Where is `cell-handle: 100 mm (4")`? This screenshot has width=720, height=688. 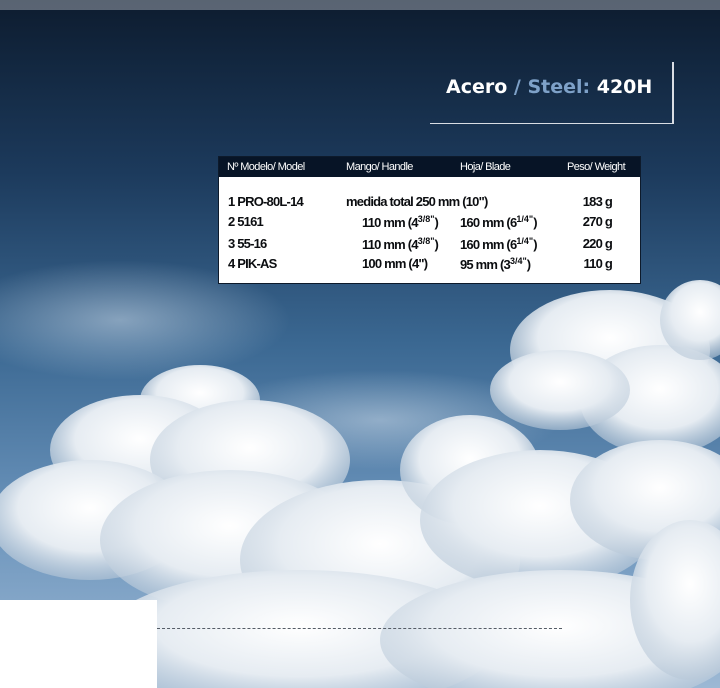 cell-handle: 100 mm (4") is located at coordinates (395, 263).